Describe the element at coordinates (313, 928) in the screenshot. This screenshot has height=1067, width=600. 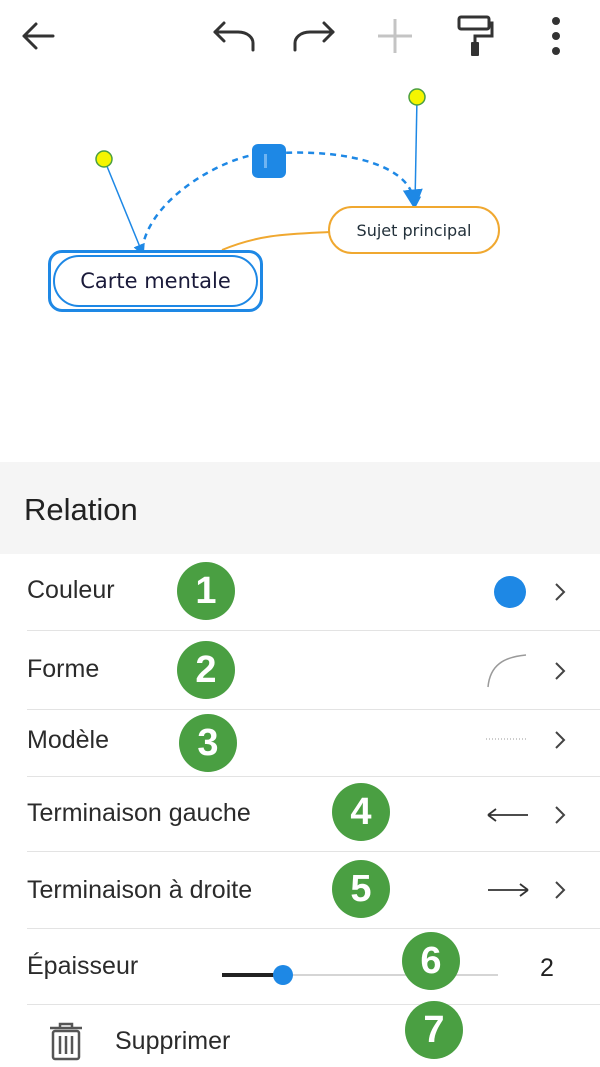
I see `divider` at that location.